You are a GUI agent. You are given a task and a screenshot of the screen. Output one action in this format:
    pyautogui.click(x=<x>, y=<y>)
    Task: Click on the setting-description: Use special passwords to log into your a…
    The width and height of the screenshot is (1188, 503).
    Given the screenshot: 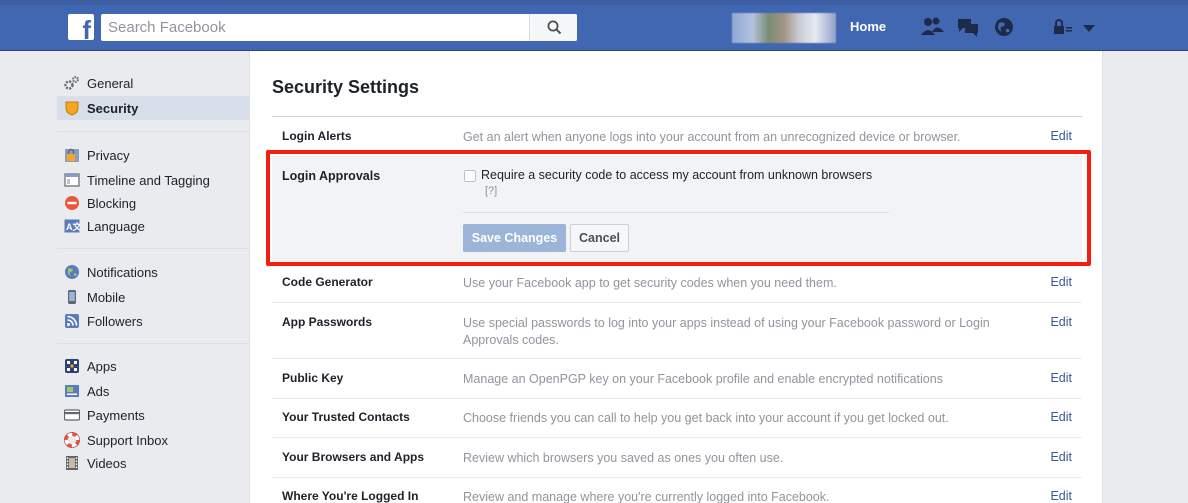 What is the action you would take?
    pyautogui.click(x=726, y=331)
    